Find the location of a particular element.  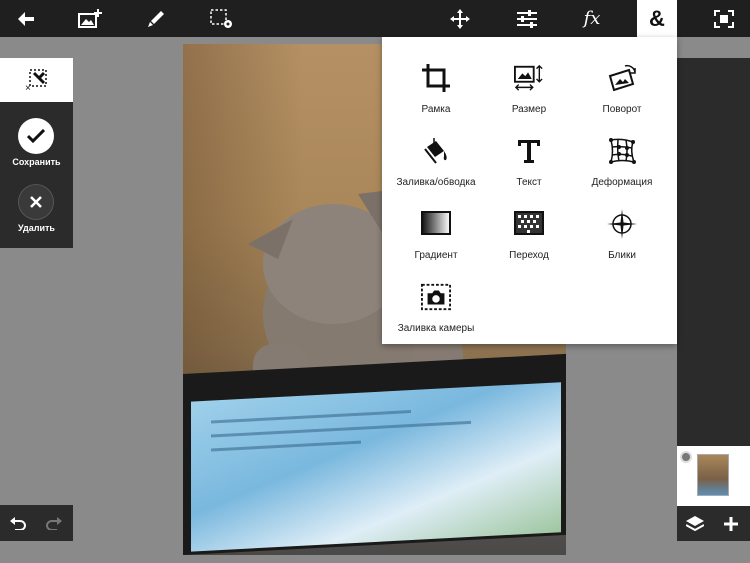

add-layer-icon is located at coordinates (731, 523).